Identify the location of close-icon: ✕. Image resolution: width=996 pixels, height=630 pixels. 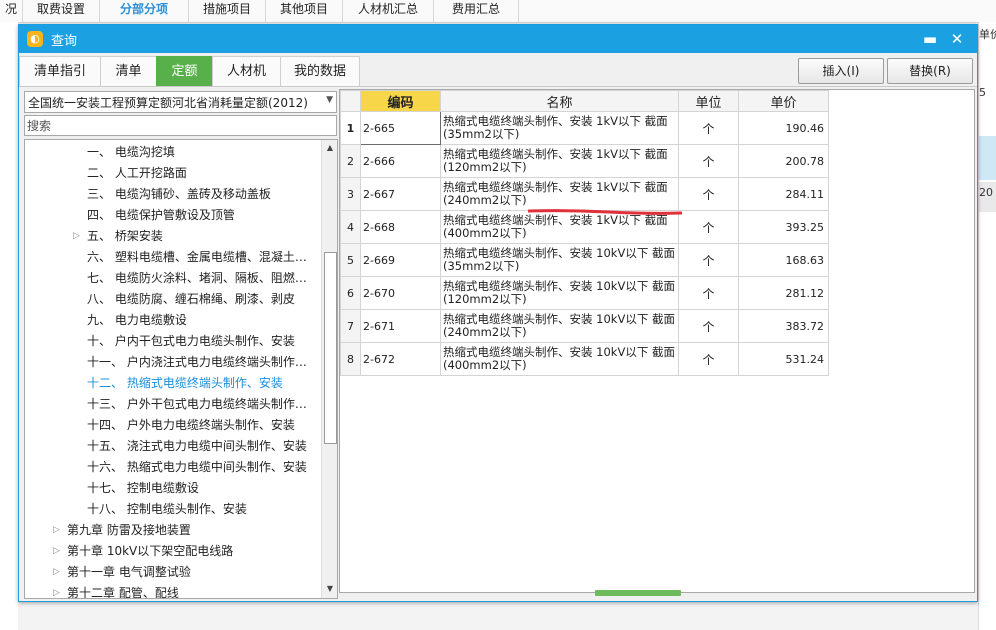
(957, 39).